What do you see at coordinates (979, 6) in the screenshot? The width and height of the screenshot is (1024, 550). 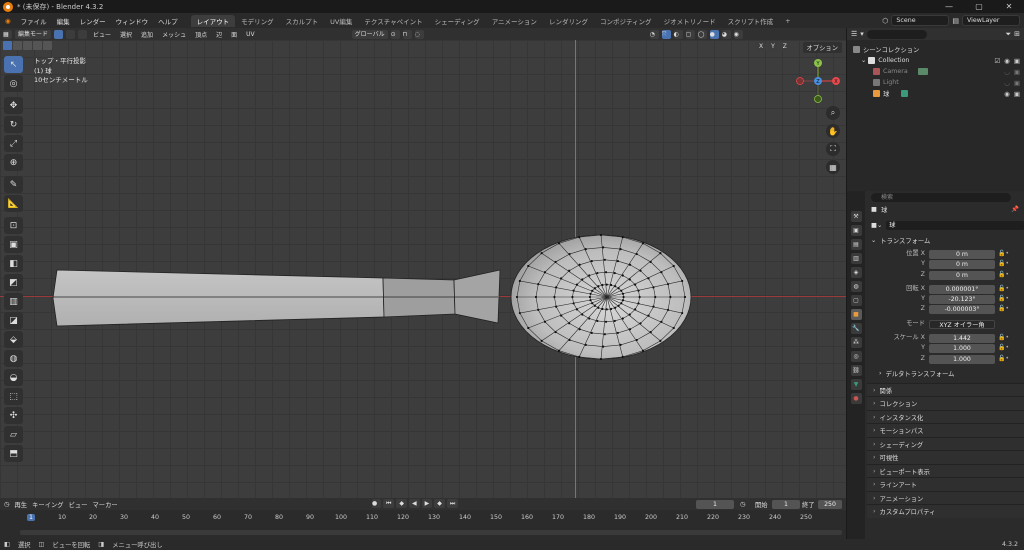 I see `maximize-button: ▢` at bounding box center [979, 6].